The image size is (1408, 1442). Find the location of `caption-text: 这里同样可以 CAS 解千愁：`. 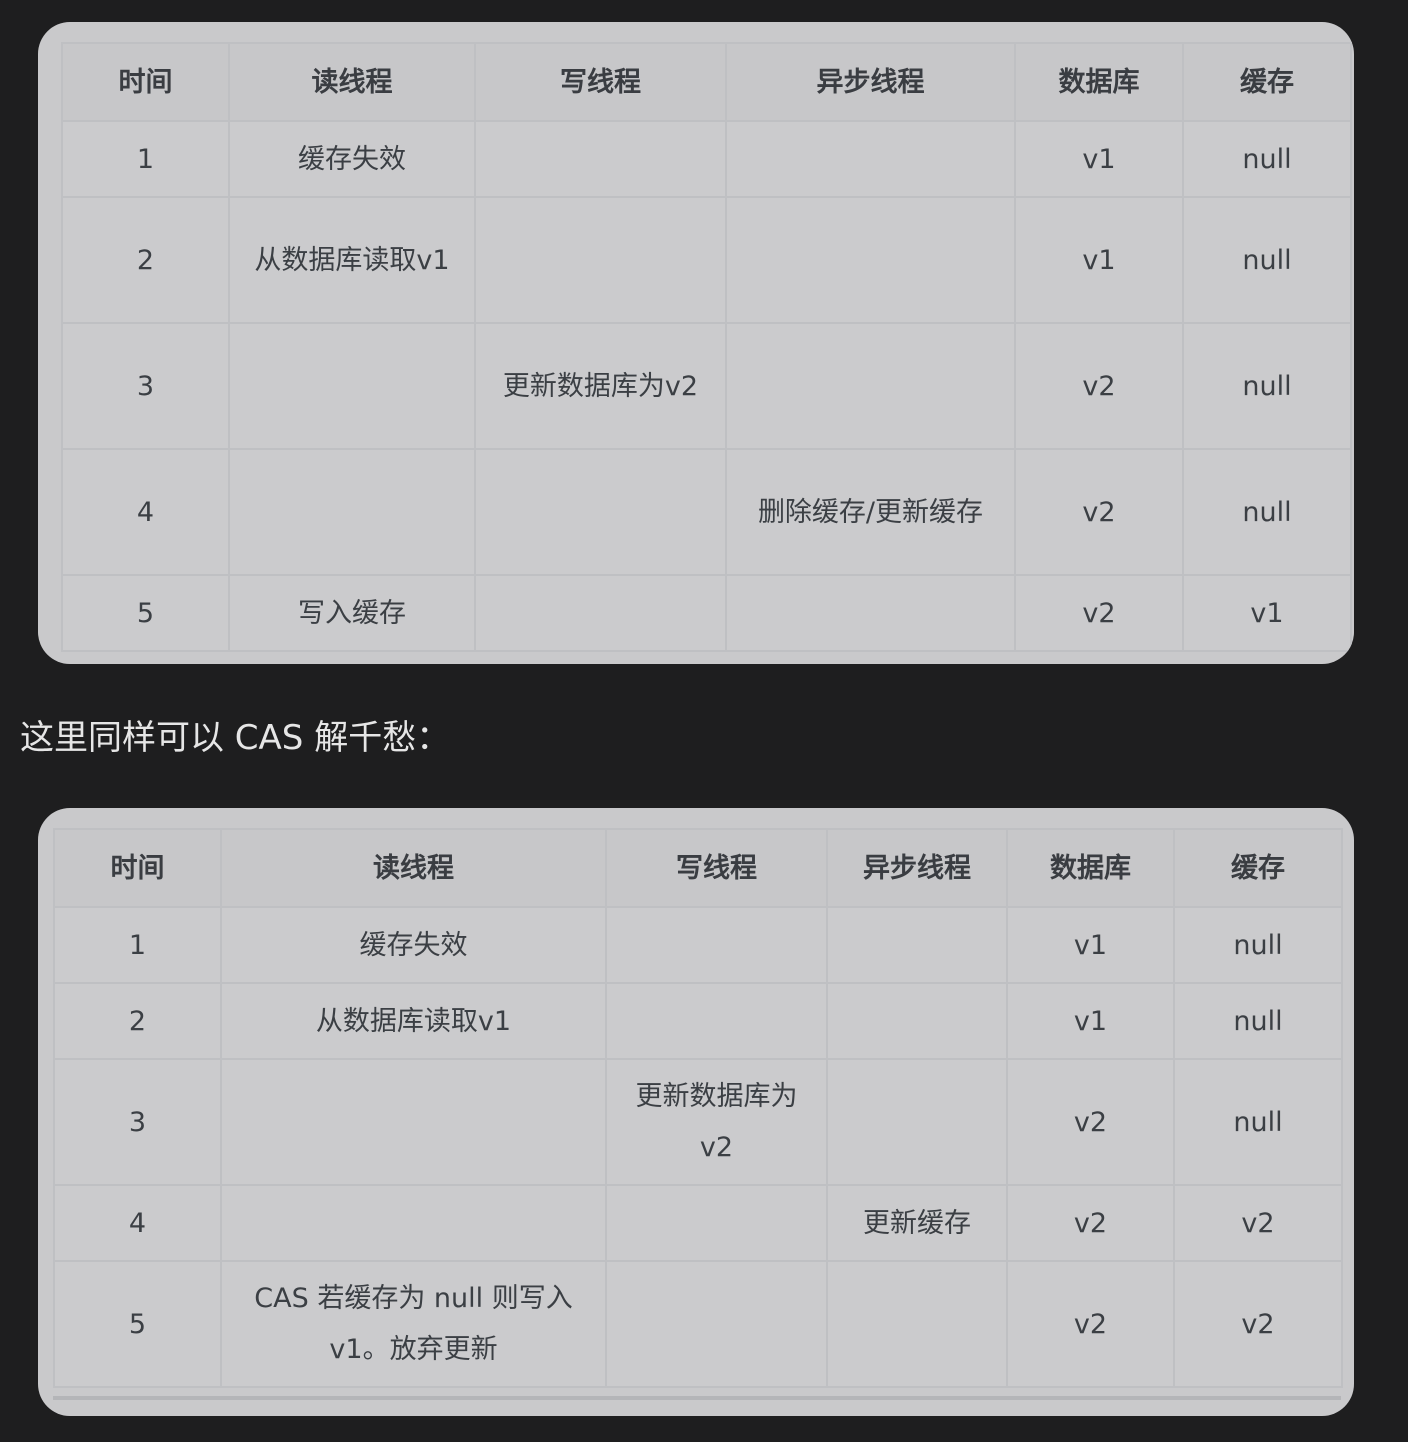

caption-text: 这里同样可以 CAS 解千愁： is located at coordinates (235, 738).